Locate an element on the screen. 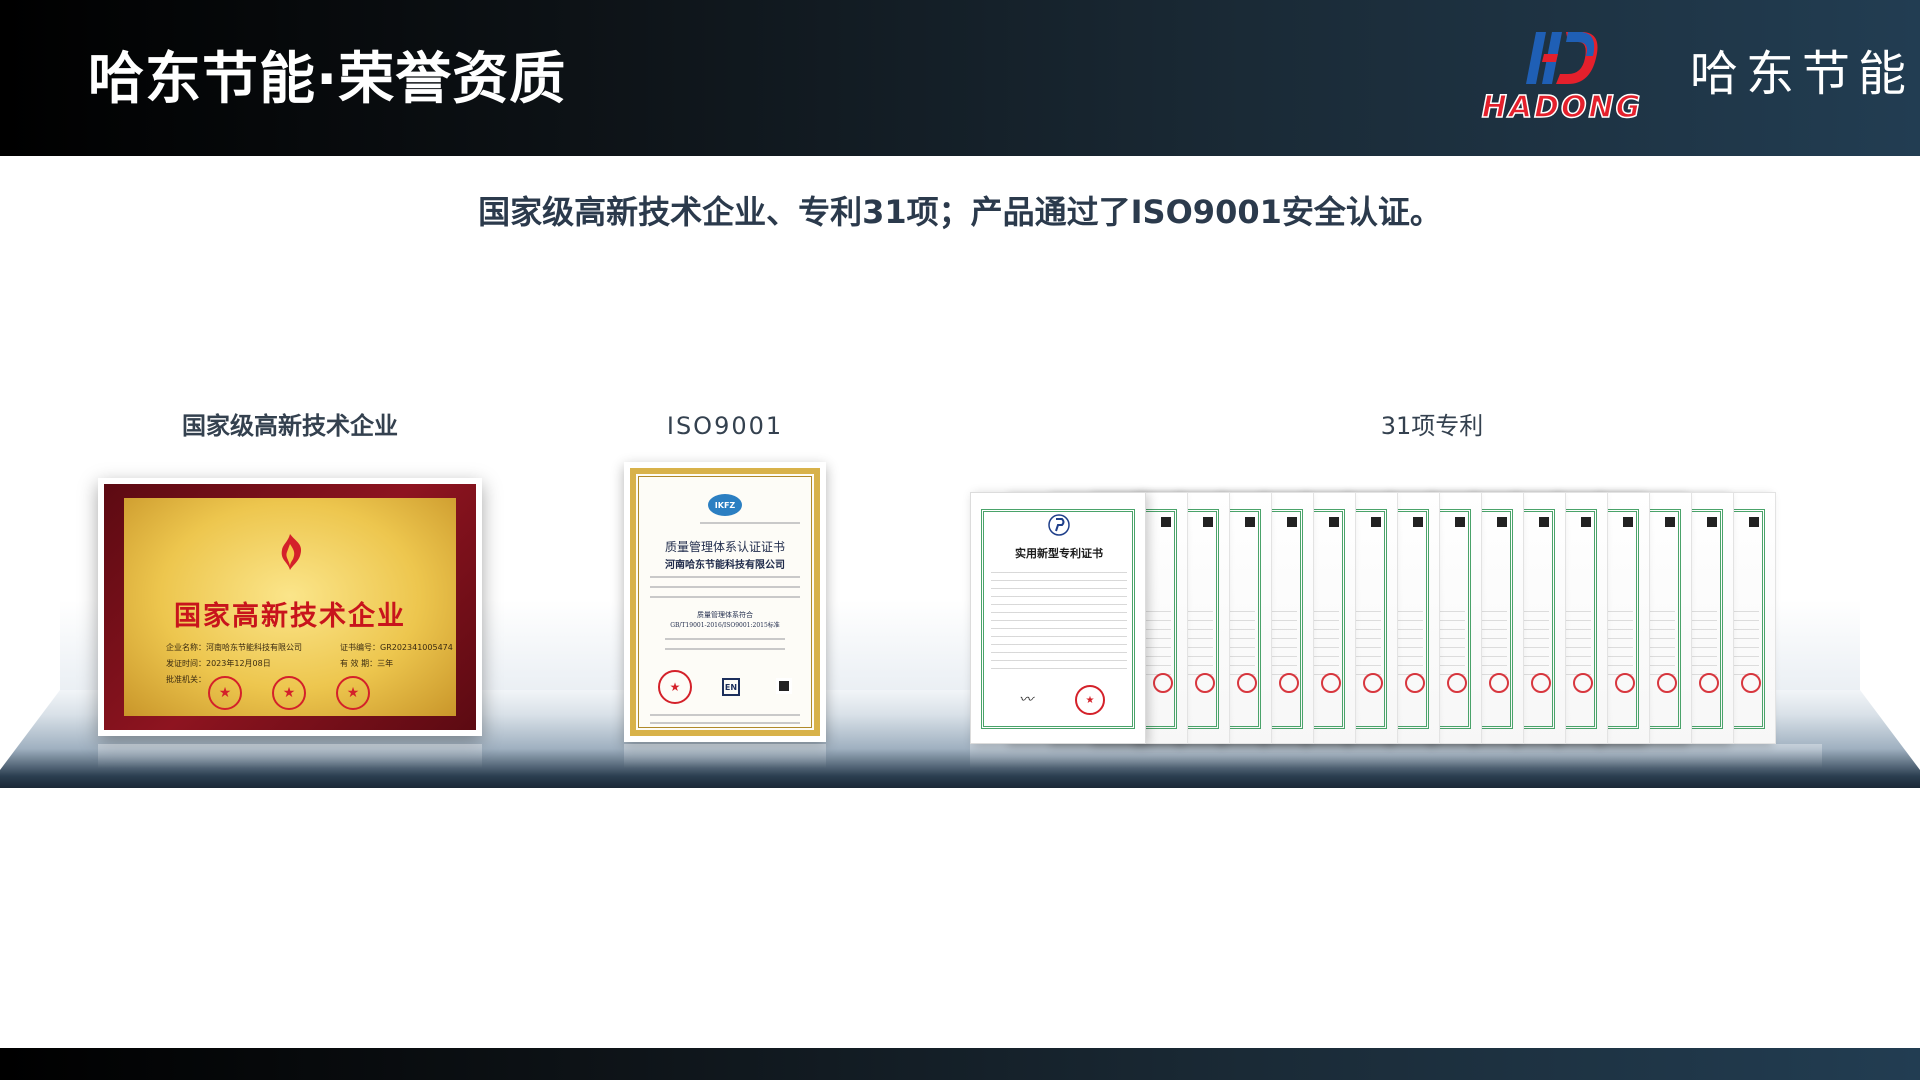 This screenshot has width=1920, height=1080. plaque-reflection is located at coordinates (290, 756).